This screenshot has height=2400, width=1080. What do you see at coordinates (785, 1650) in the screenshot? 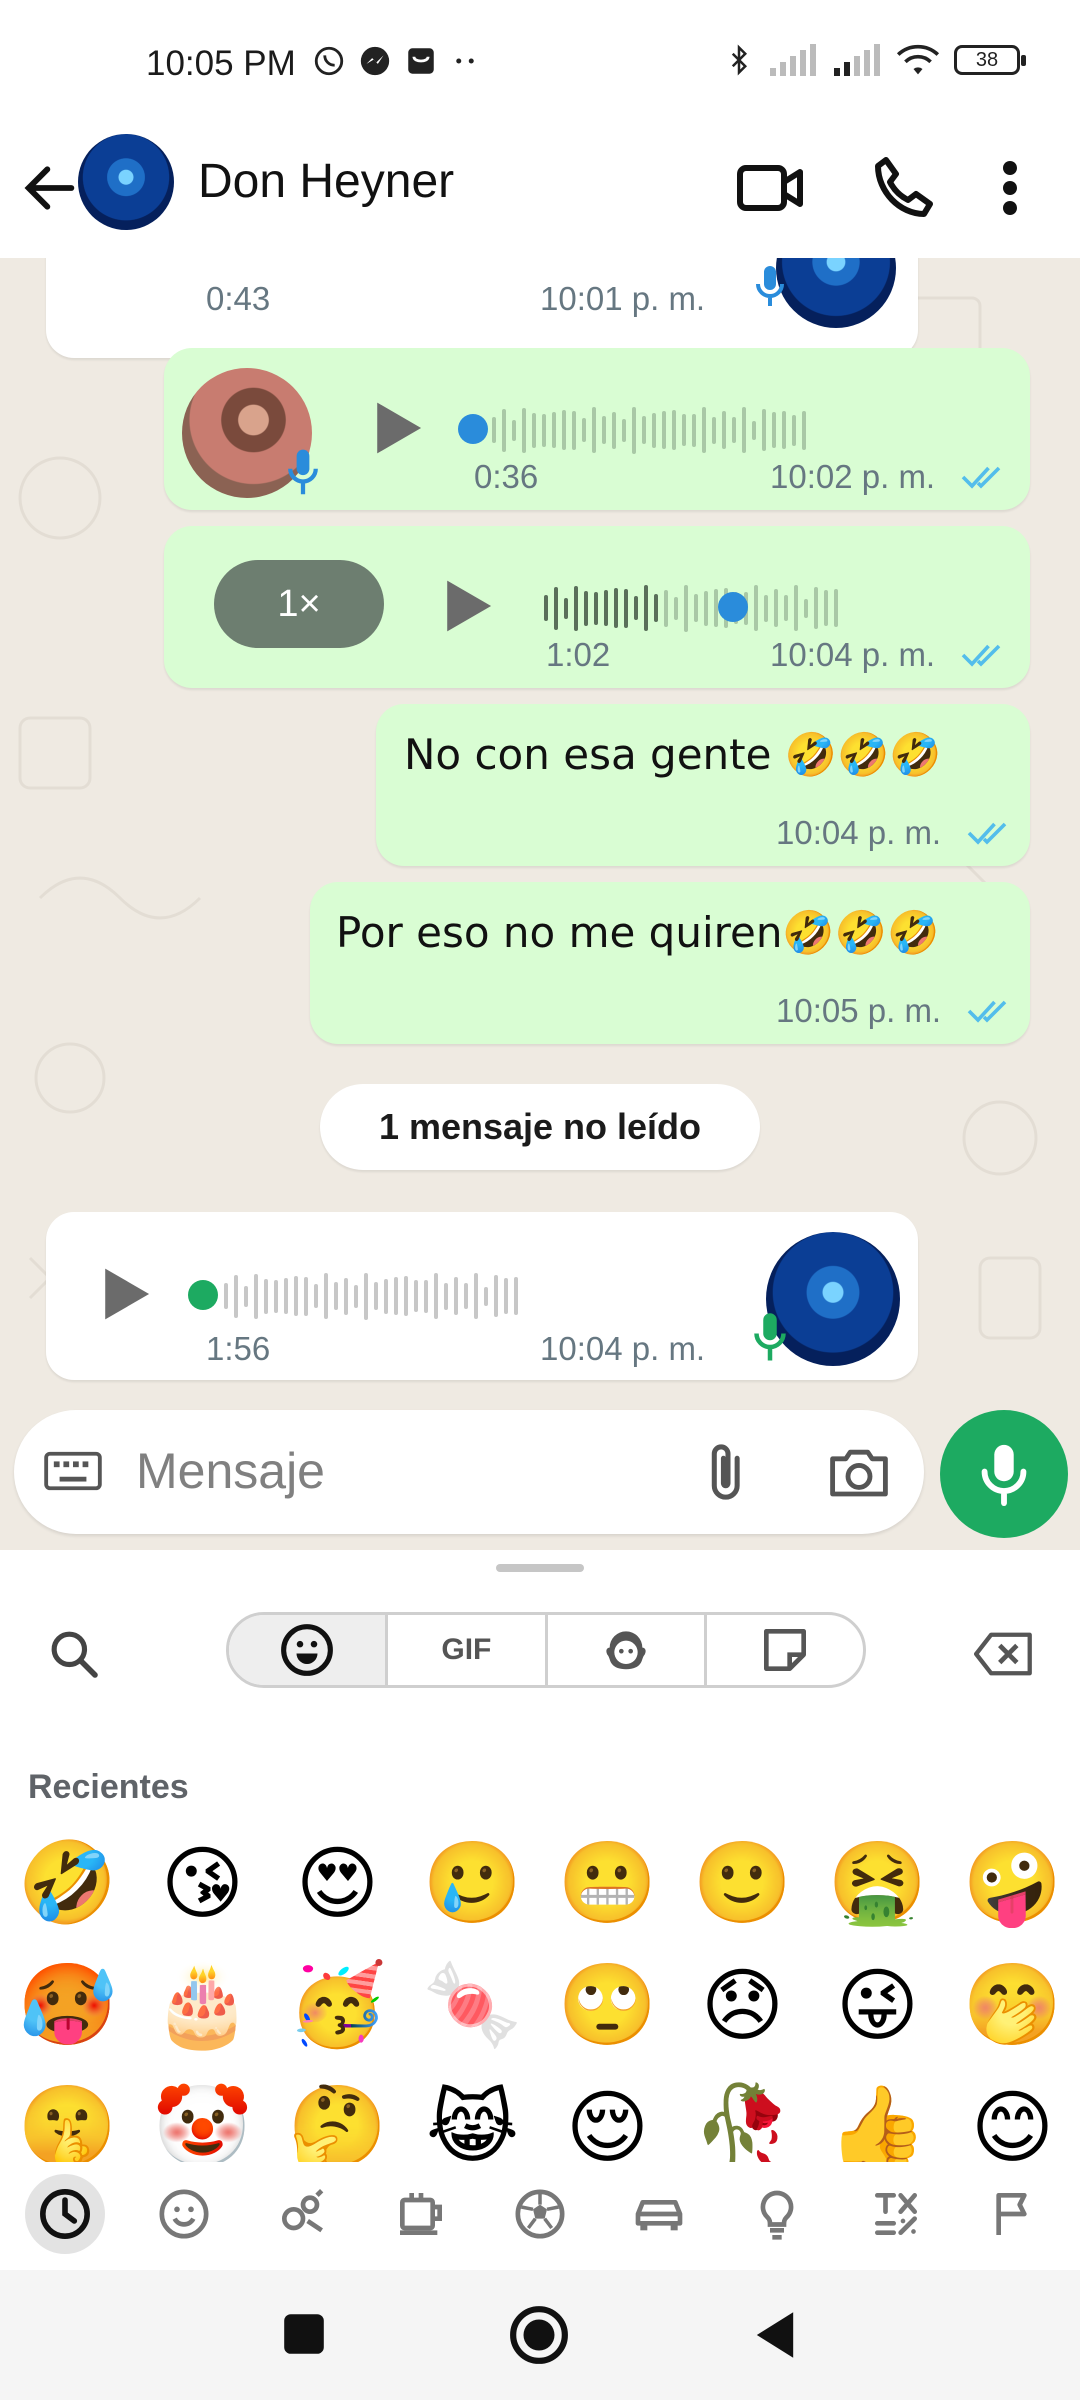
I see `tab-sticker` at bounding box center [785, 1650].